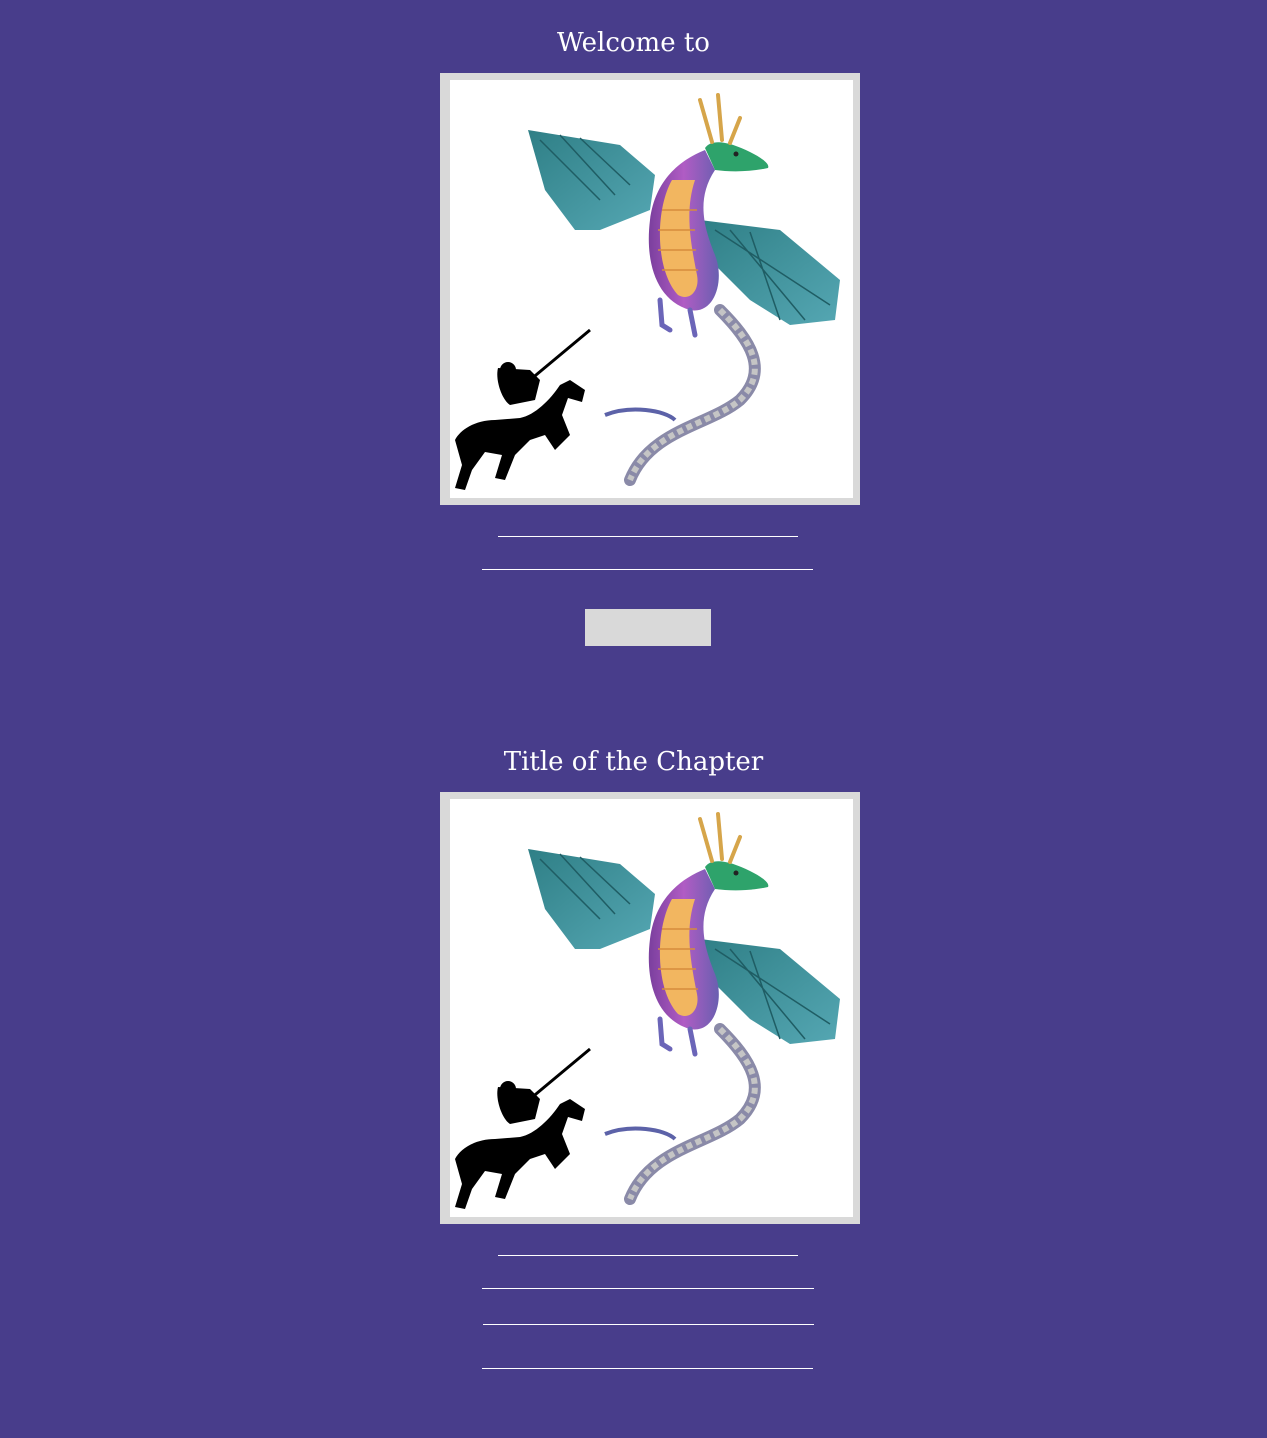  Describe the element at coordinates (648, 627) in the screenshot. I see `start-button` at that location.